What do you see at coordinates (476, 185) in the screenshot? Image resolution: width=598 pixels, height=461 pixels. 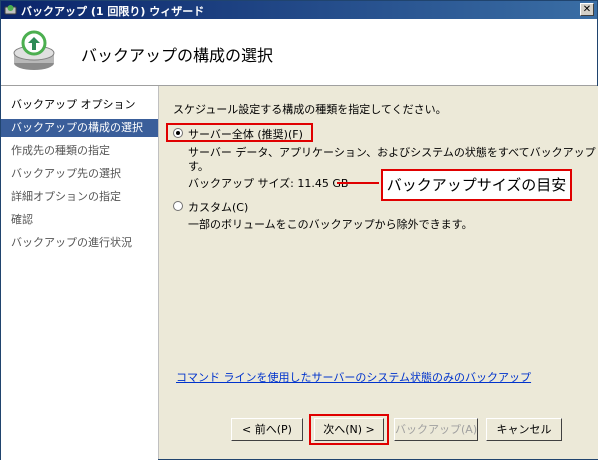 I see `annotation-callout: バックアップサイズの目安` at bounding box center [476, 185].